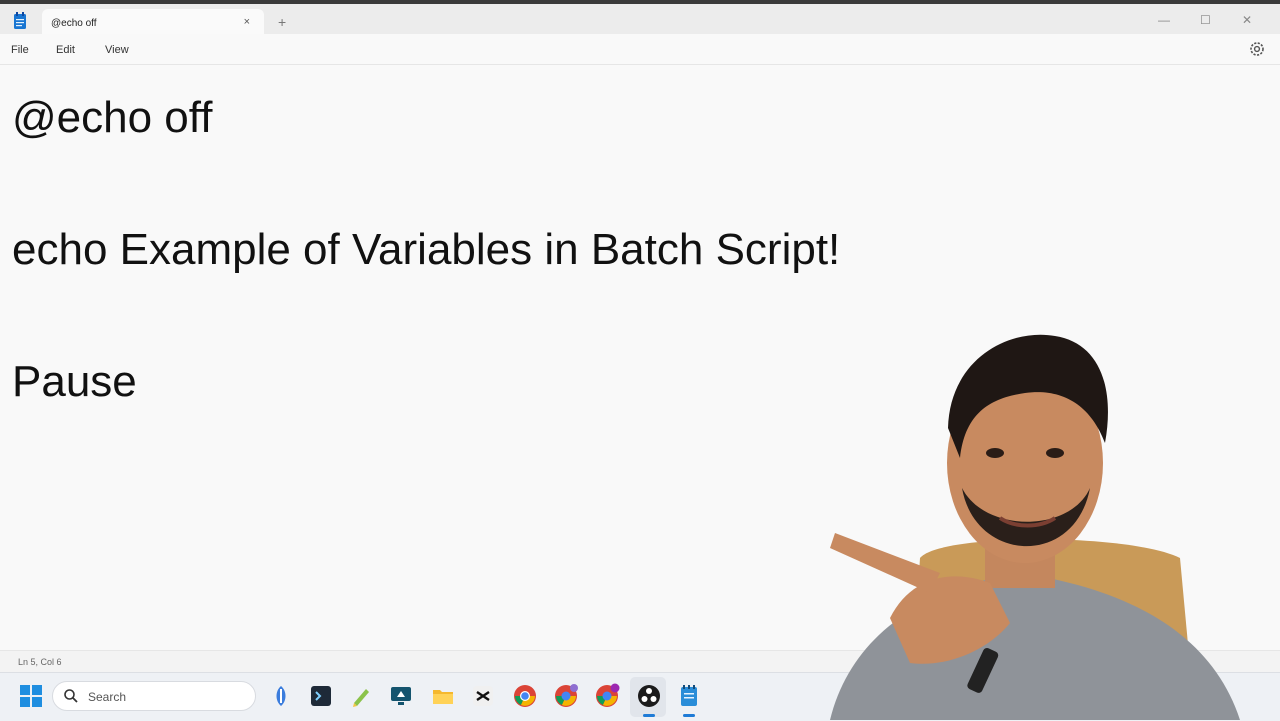 The image size is (1280, 721). I want to click on menu-file: File, so click(20, 50).